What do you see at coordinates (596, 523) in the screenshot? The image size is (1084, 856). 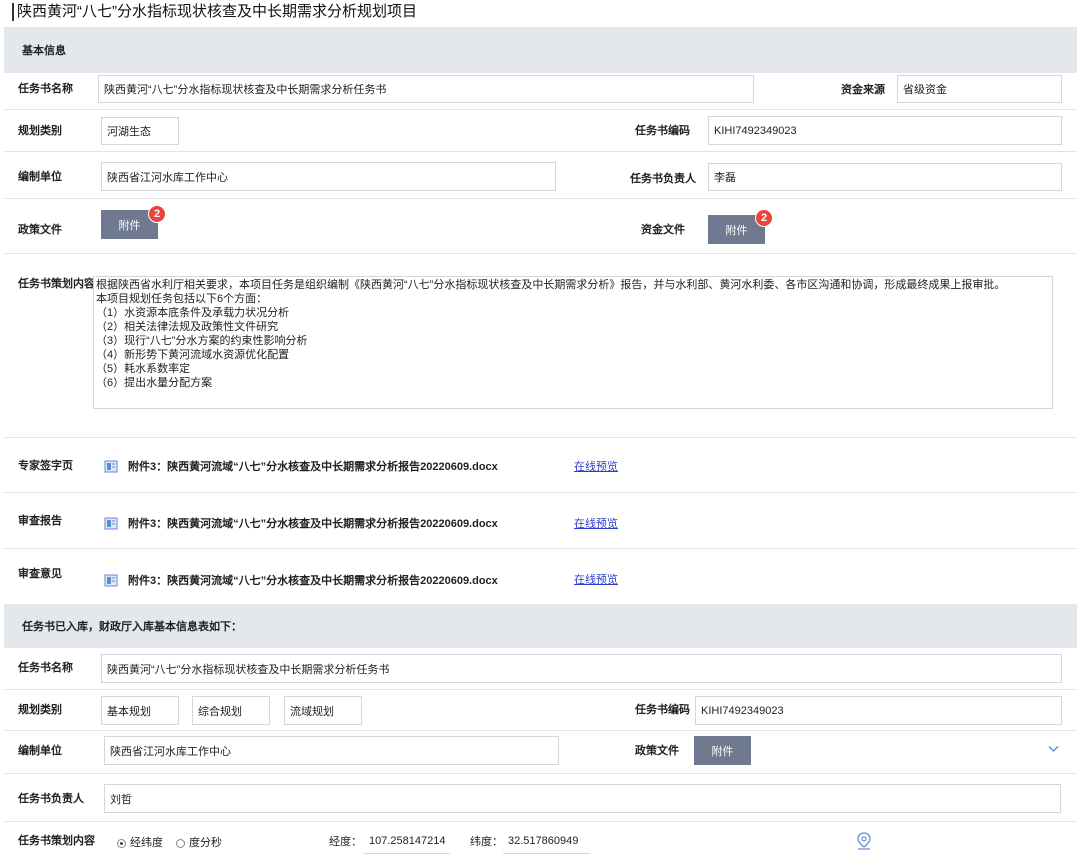 I see `review-report-preview-link: 在线预览` at bounding box center [596, 523].